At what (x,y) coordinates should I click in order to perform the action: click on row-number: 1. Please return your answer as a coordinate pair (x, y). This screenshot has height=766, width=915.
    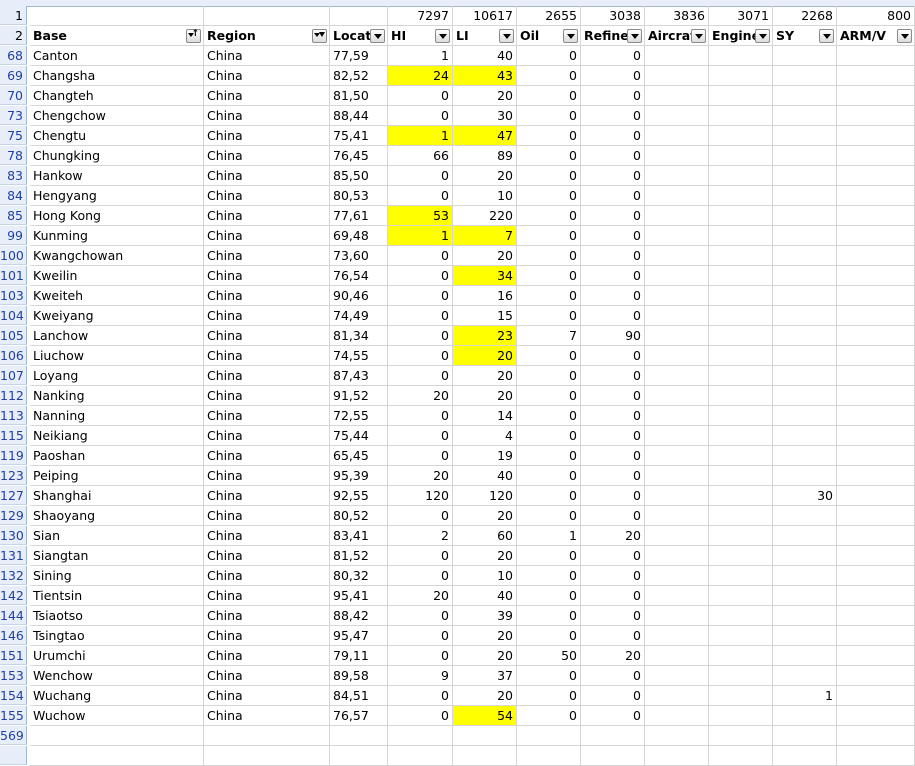
    Looking at the image, I should click on (13, 15).